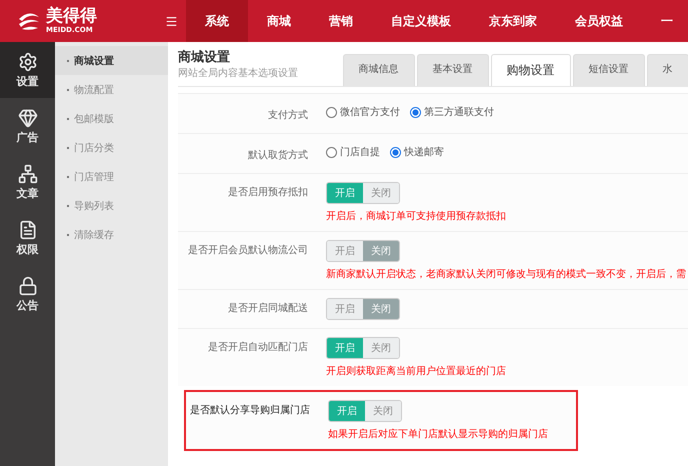 The height and width of the screenshot is (466, 688). I want to click on logo-name: 美得得, so click(71, 16).